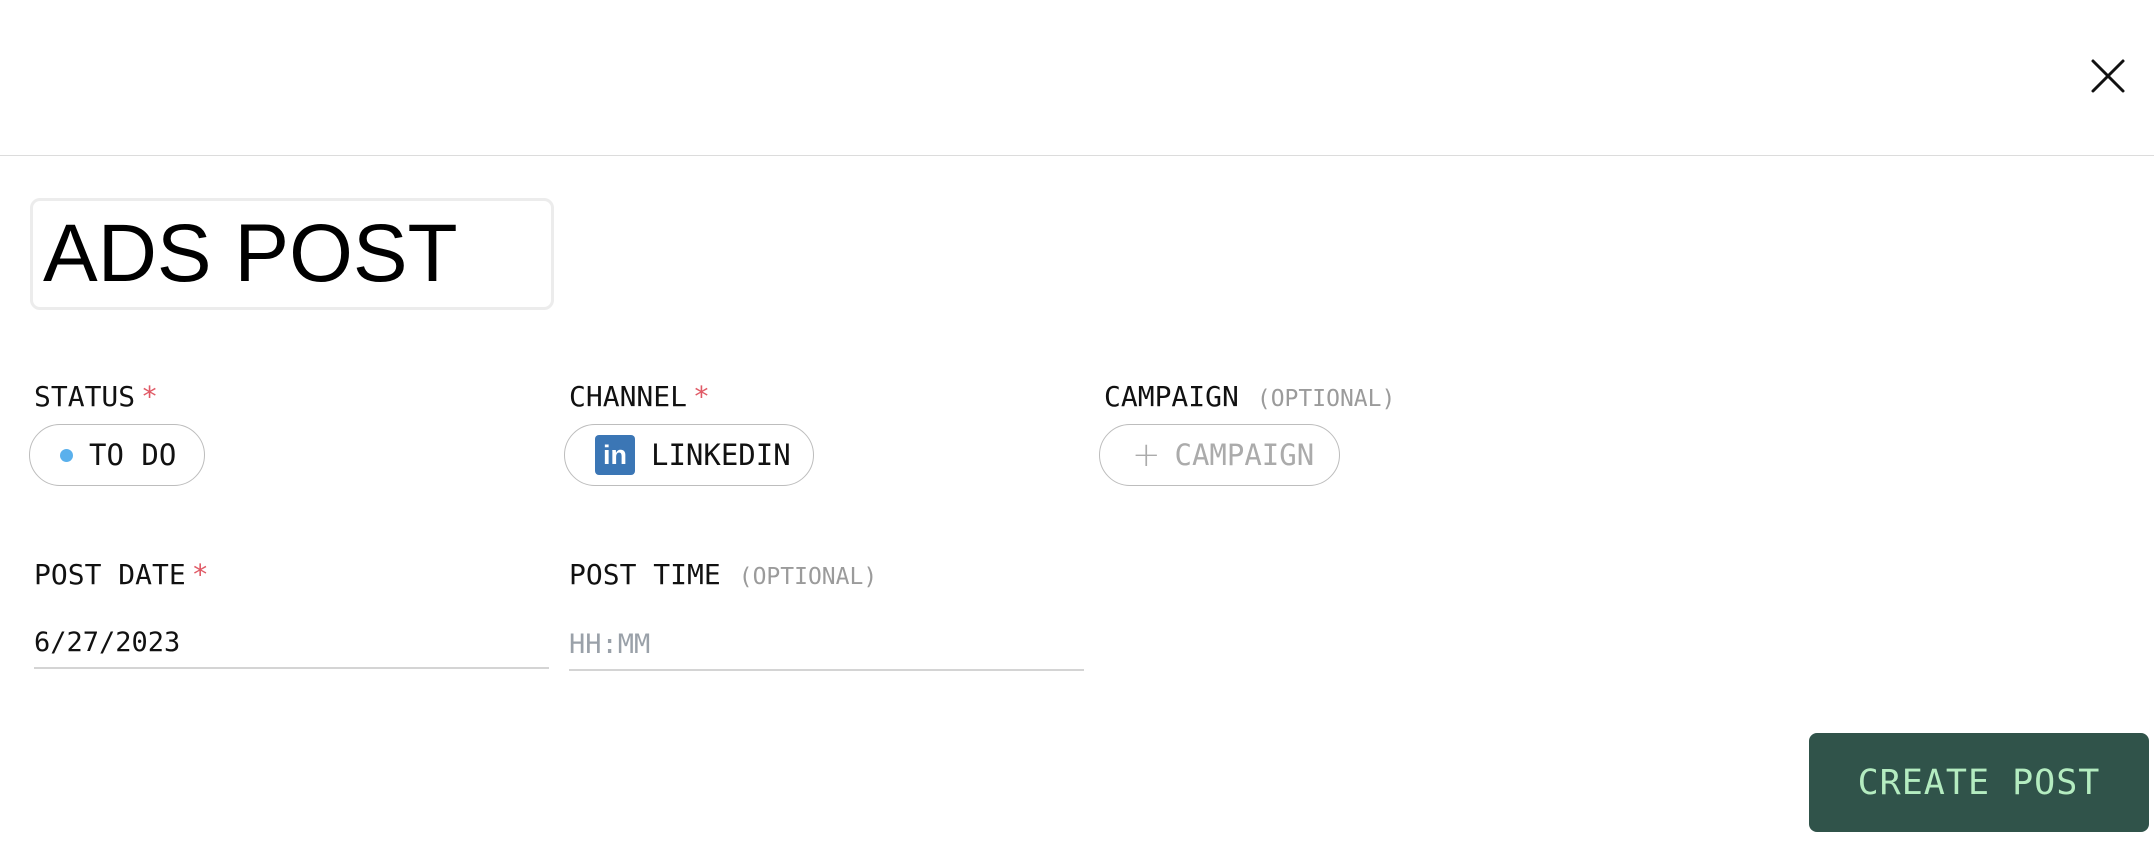 This screenshot has height=846, width=2154. What do you see at coordinates (645, 574) in the screenshot?
I see `post-time-label-text: POST TIME` at bounding box center [645, 574].